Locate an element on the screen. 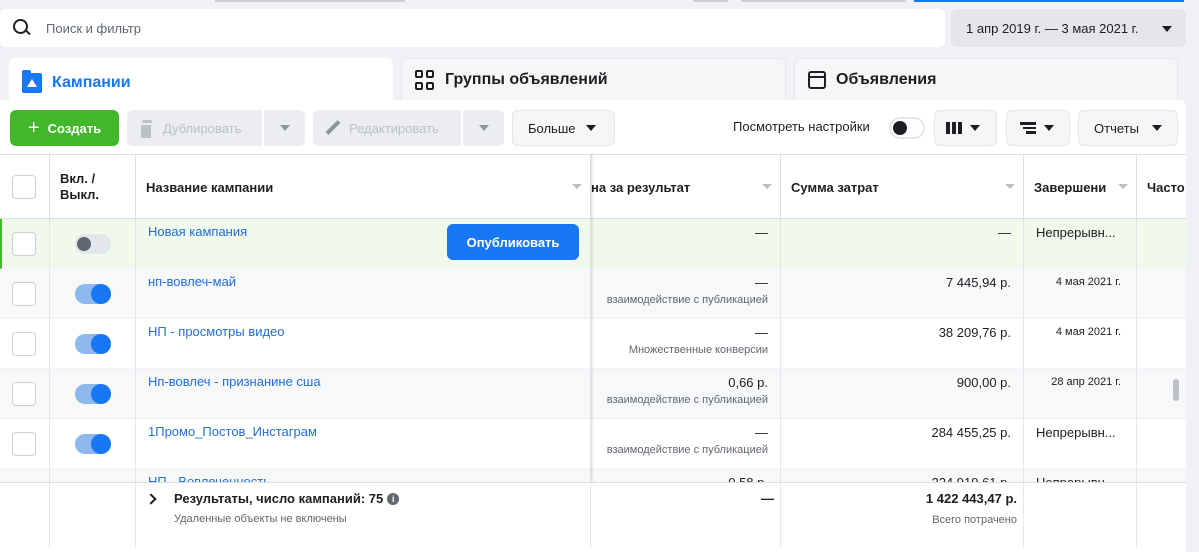  campaign-name-link: нп-вовлеч-май is located at coordinates (192, 281).